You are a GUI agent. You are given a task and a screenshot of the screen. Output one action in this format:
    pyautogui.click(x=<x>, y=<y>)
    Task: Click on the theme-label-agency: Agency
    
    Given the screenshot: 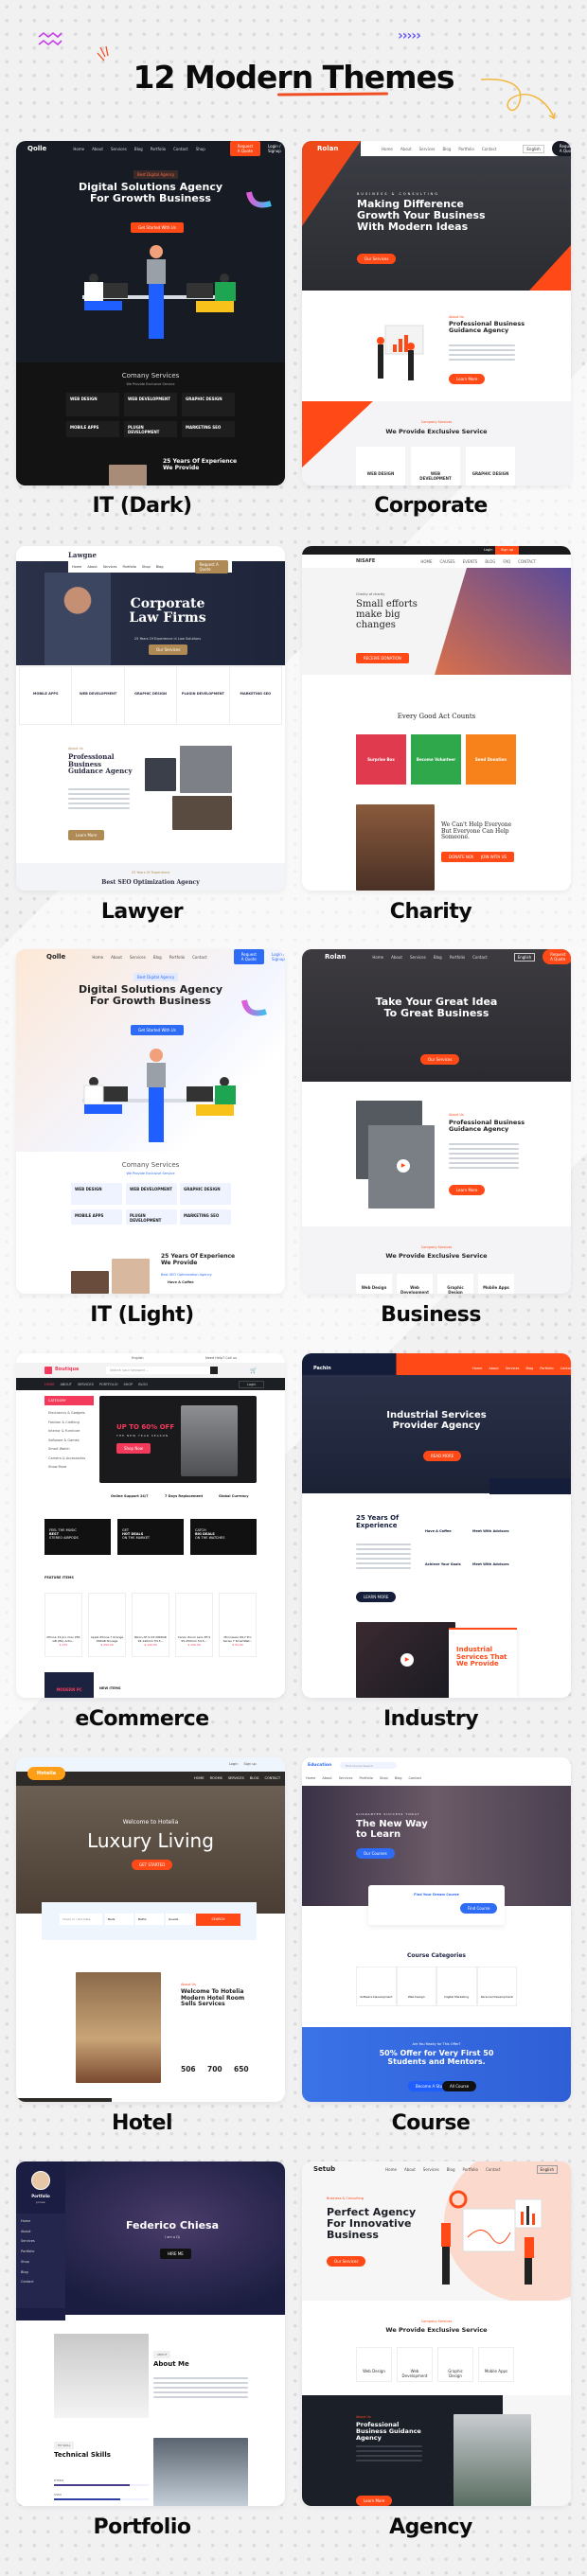 What is the action you would take?
    pyautogui.click(x=430, y=2527)
    